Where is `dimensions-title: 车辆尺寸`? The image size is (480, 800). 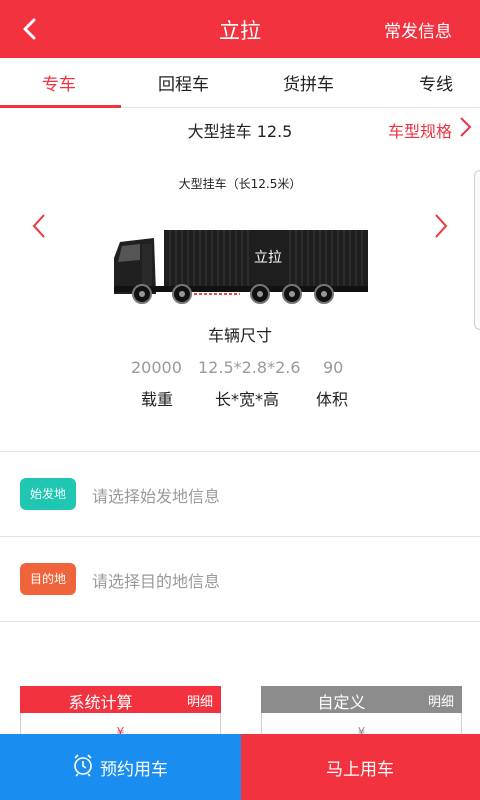 dimensions-title: 车辆尺寸 is located at coordinates (239, 335).